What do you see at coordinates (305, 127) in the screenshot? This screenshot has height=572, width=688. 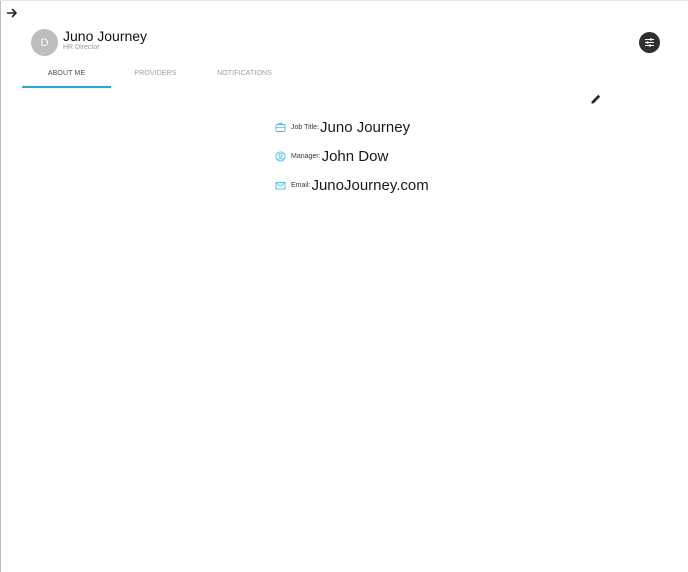 I see `job-title-label: Job Title:` at bounding box center [305, 127].